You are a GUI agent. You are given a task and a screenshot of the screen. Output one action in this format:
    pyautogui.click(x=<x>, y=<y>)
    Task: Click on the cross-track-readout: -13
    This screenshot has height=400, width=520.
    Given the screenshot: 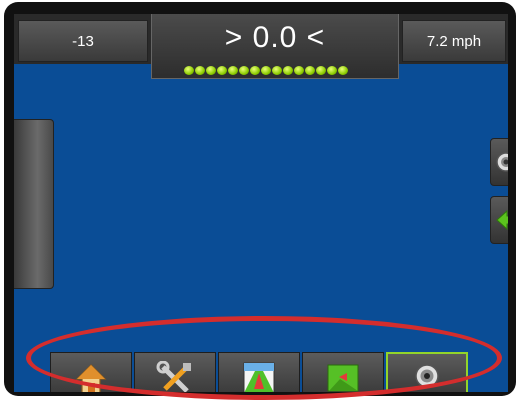 What is the action you would take?
    pyautogui.click(x=83, y=41)
    